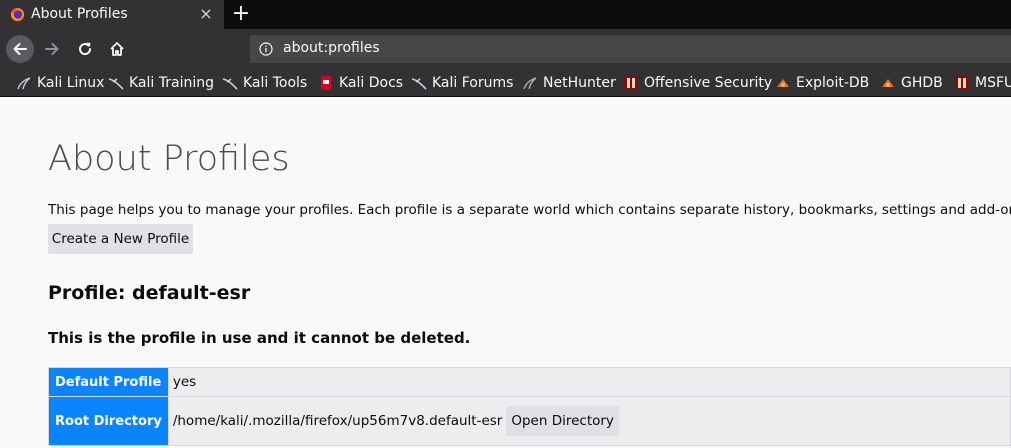 The width and height of the screenshot is (1011, 448). What do you see at coordinates (264, 83) in the screenshot?
I see `bookmark-kali-tools: Kali Tools` at bounding box center [264, 83].